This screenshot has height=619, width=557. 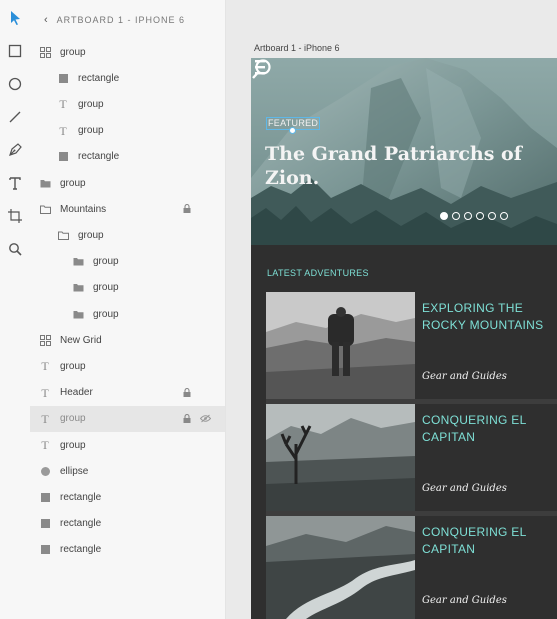 What do you see at coordinates (340, 457) in the screenshot?
I see `card-image-desert` at bounding box center [340, 457].